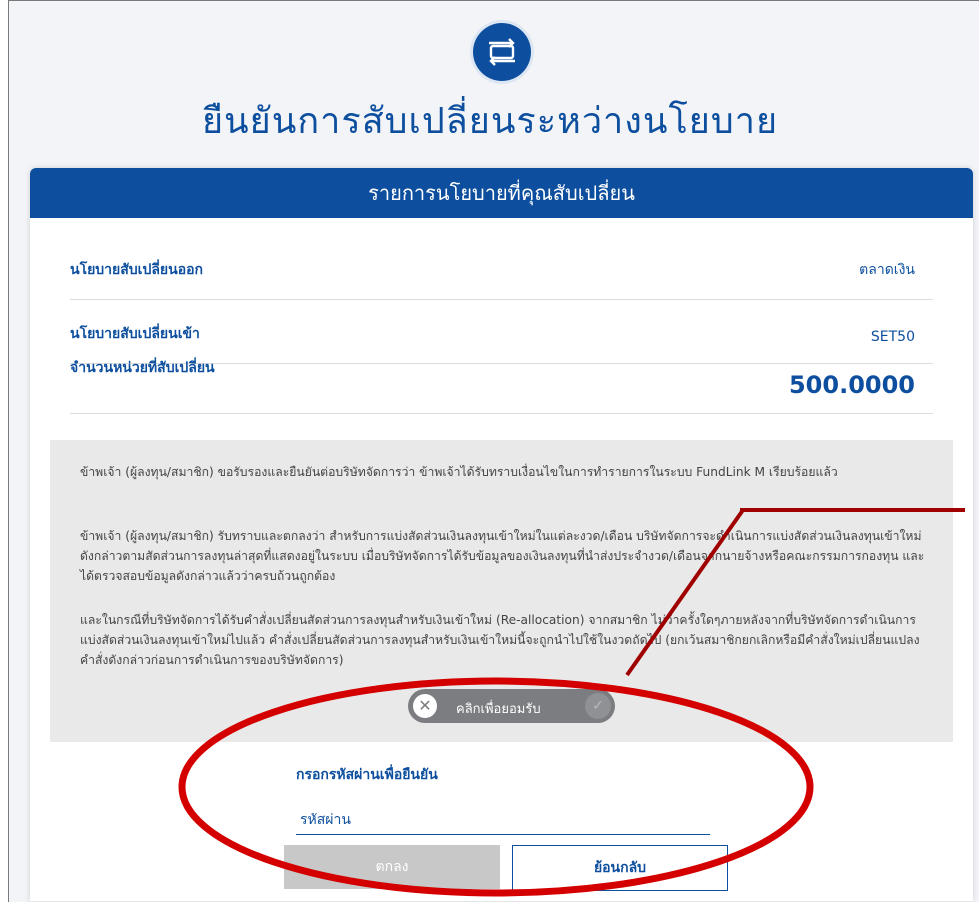  I want to click on close-icon: ✕, so click(425, 706).